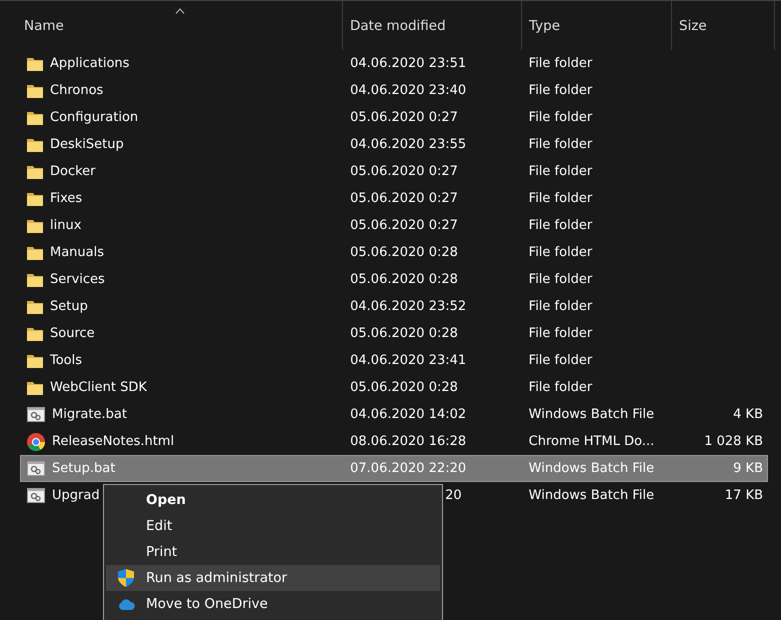 The height and width of the screenshot is (620, 781). Describe the element at coordinates (273, 604) in the screenshot. I see `menu-item: Move to OneDrive` at that location.